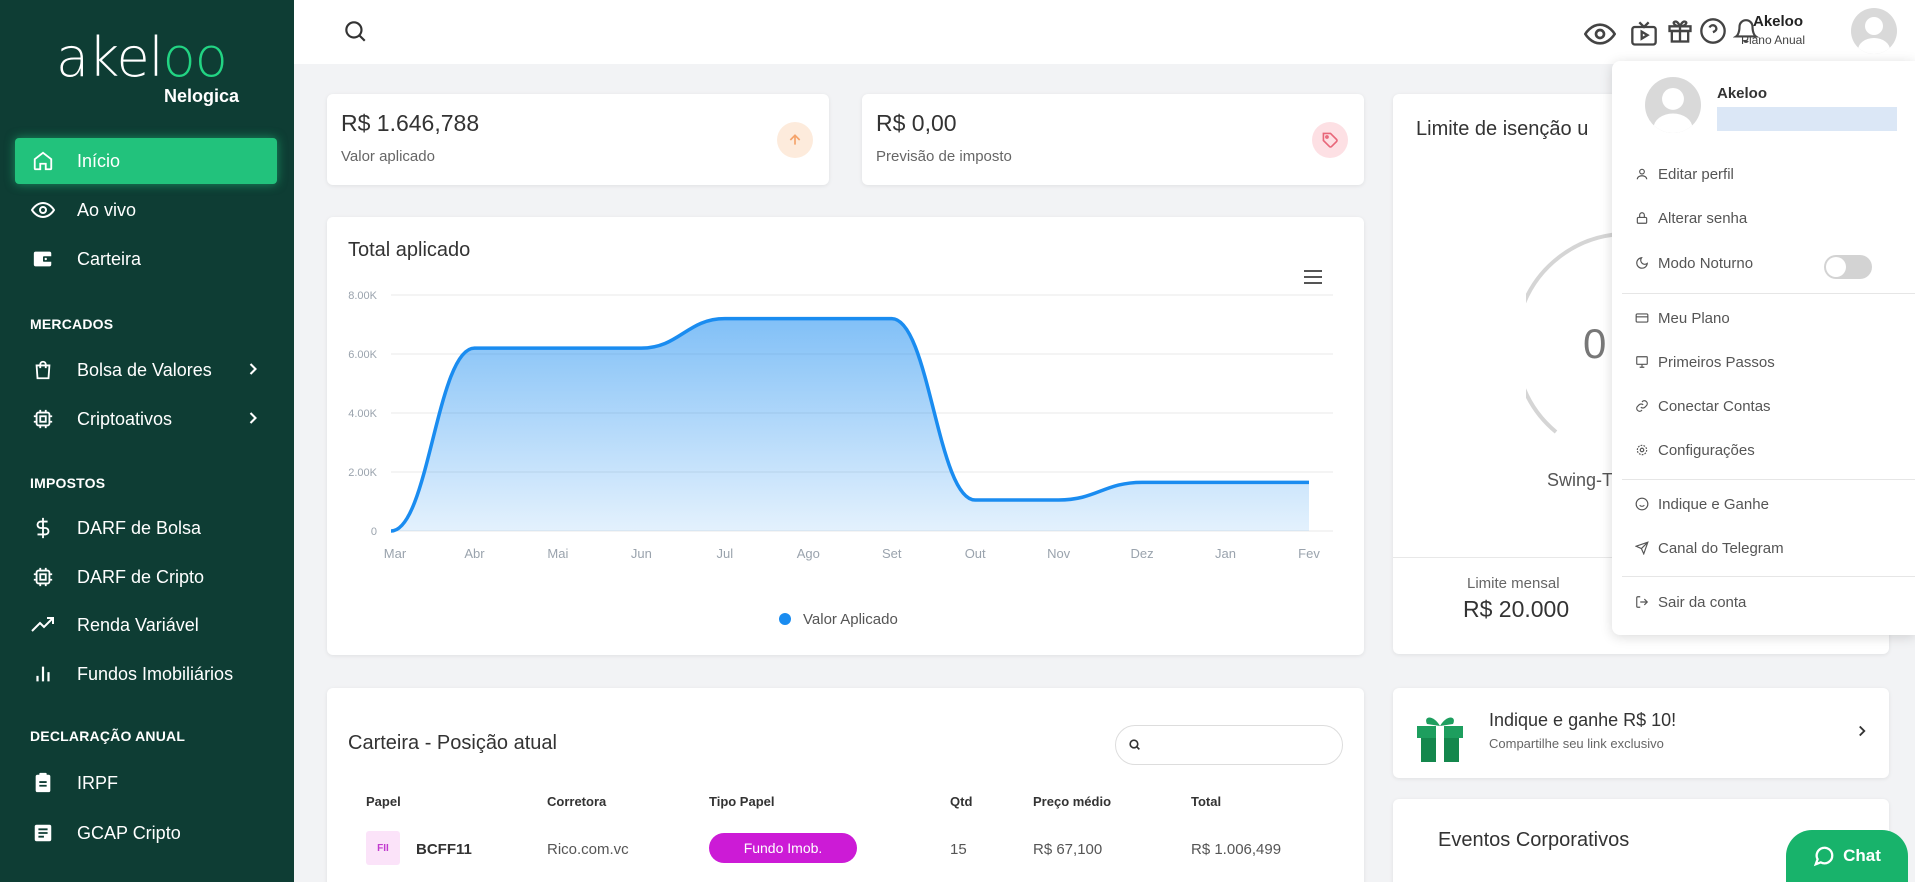 The width and height of the screenshot is (1915, 882). I want to click on user-plan: Plano Anual, so click(1772, 40).